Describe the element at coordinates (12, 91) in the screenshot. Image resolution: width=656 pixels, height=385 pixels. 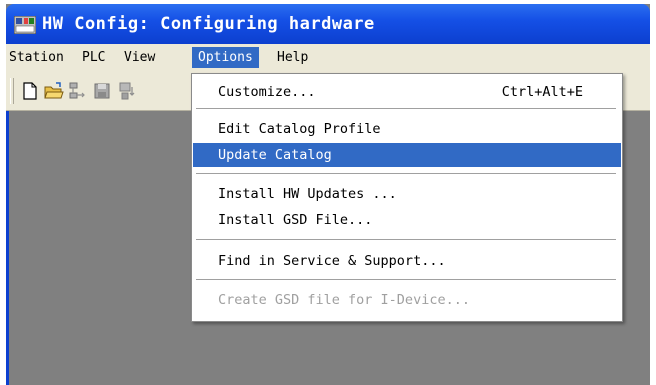
I see `toolbar-grip` at that location.